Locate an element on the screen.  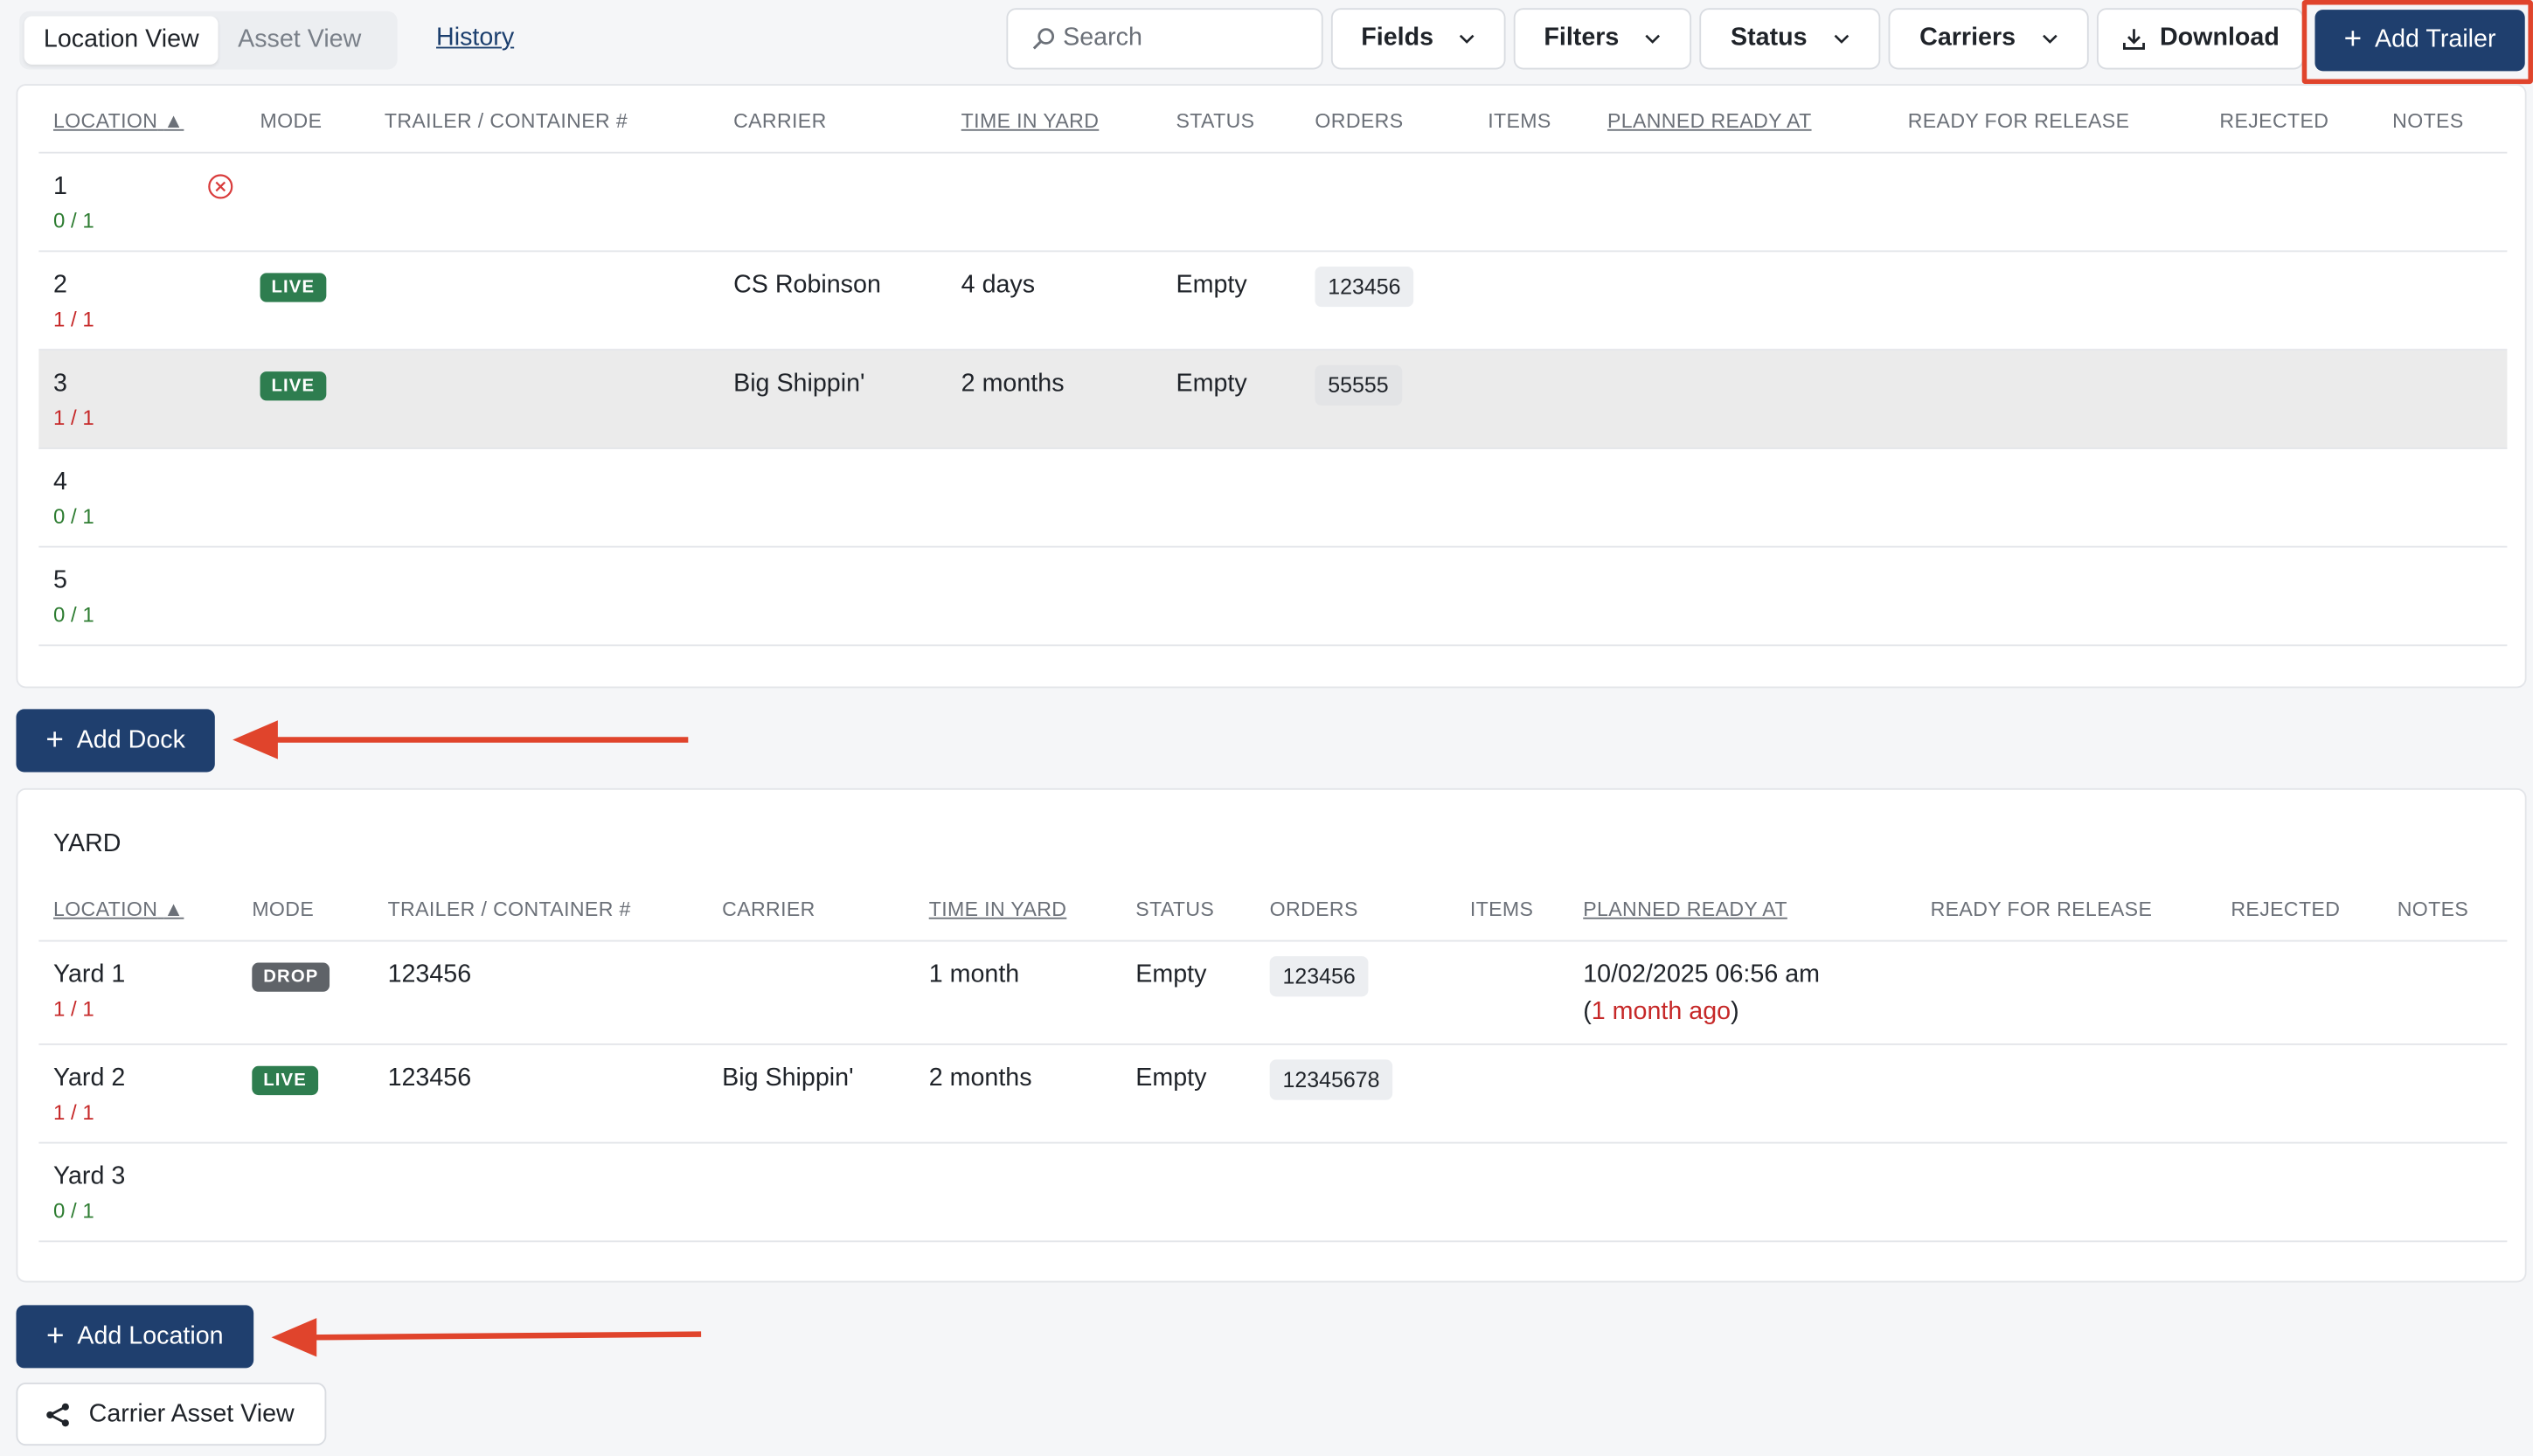
col-ready-release: READY FOR RELEASE is located at coordinates (2018, 121).